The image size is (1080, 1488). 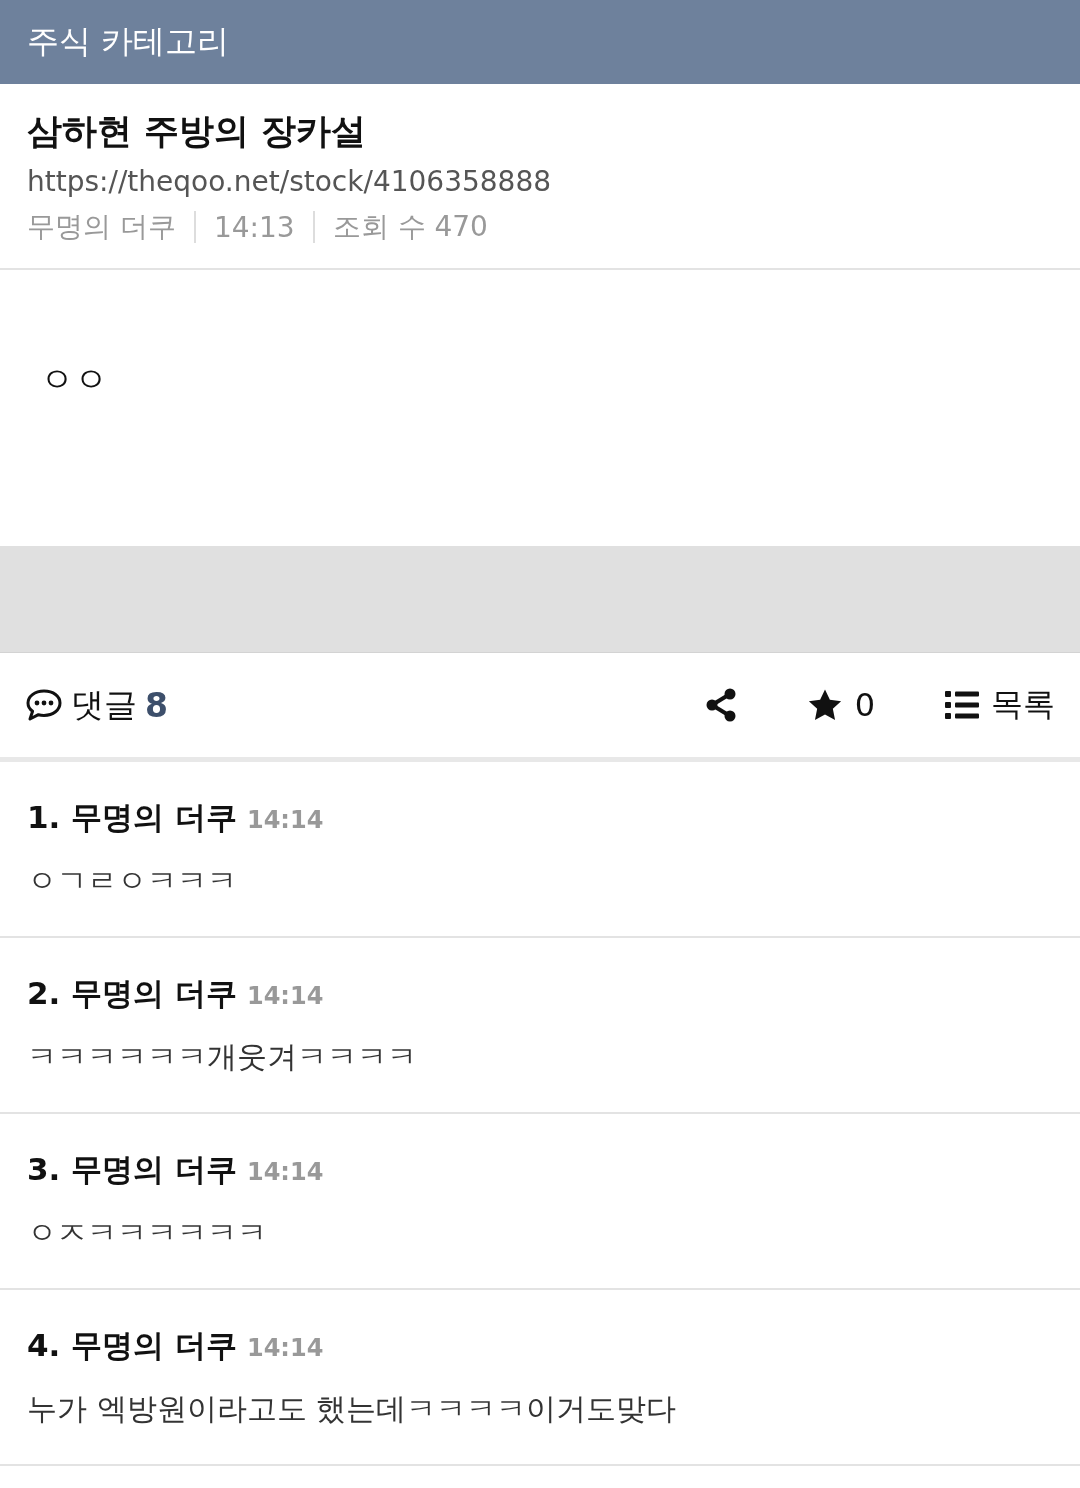 I want to click on post-meta: 조회 수 470, so click(x=410, y=227).